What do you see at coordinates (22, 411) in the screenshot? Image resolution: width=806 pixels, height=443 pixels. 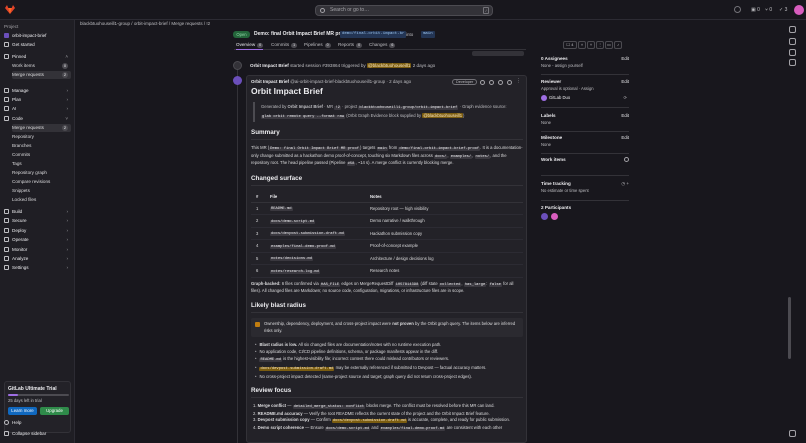 I see `learn-more-button: Learn more` at bounding box center [22, 411].